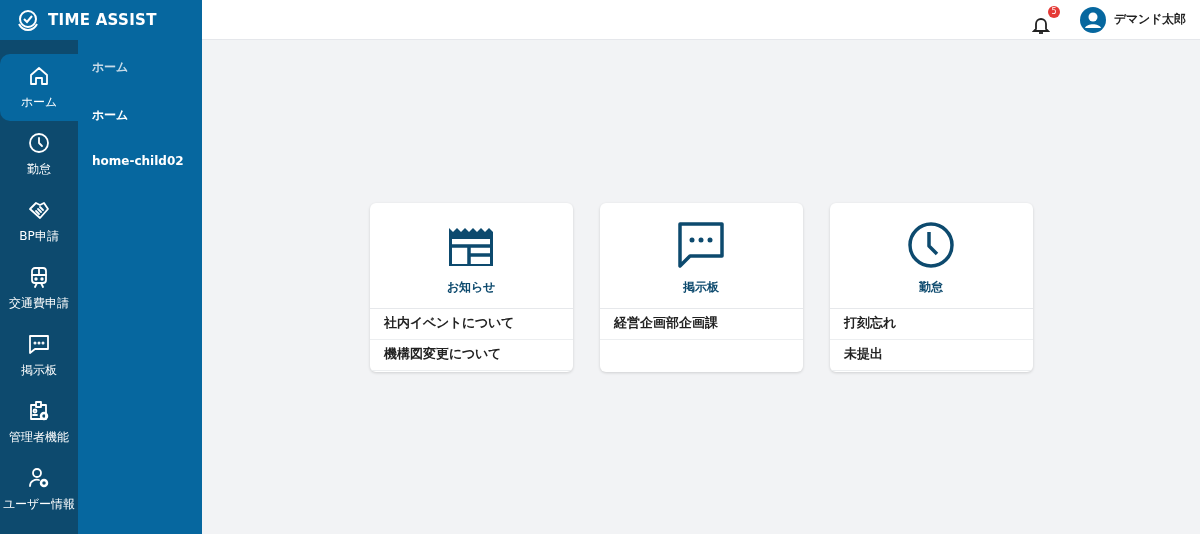 The width and height of the screenshot is (1200, 534). Describe the element at coordinates (1093, 19) in the screenshot. I see `avatar-icon` at that location.